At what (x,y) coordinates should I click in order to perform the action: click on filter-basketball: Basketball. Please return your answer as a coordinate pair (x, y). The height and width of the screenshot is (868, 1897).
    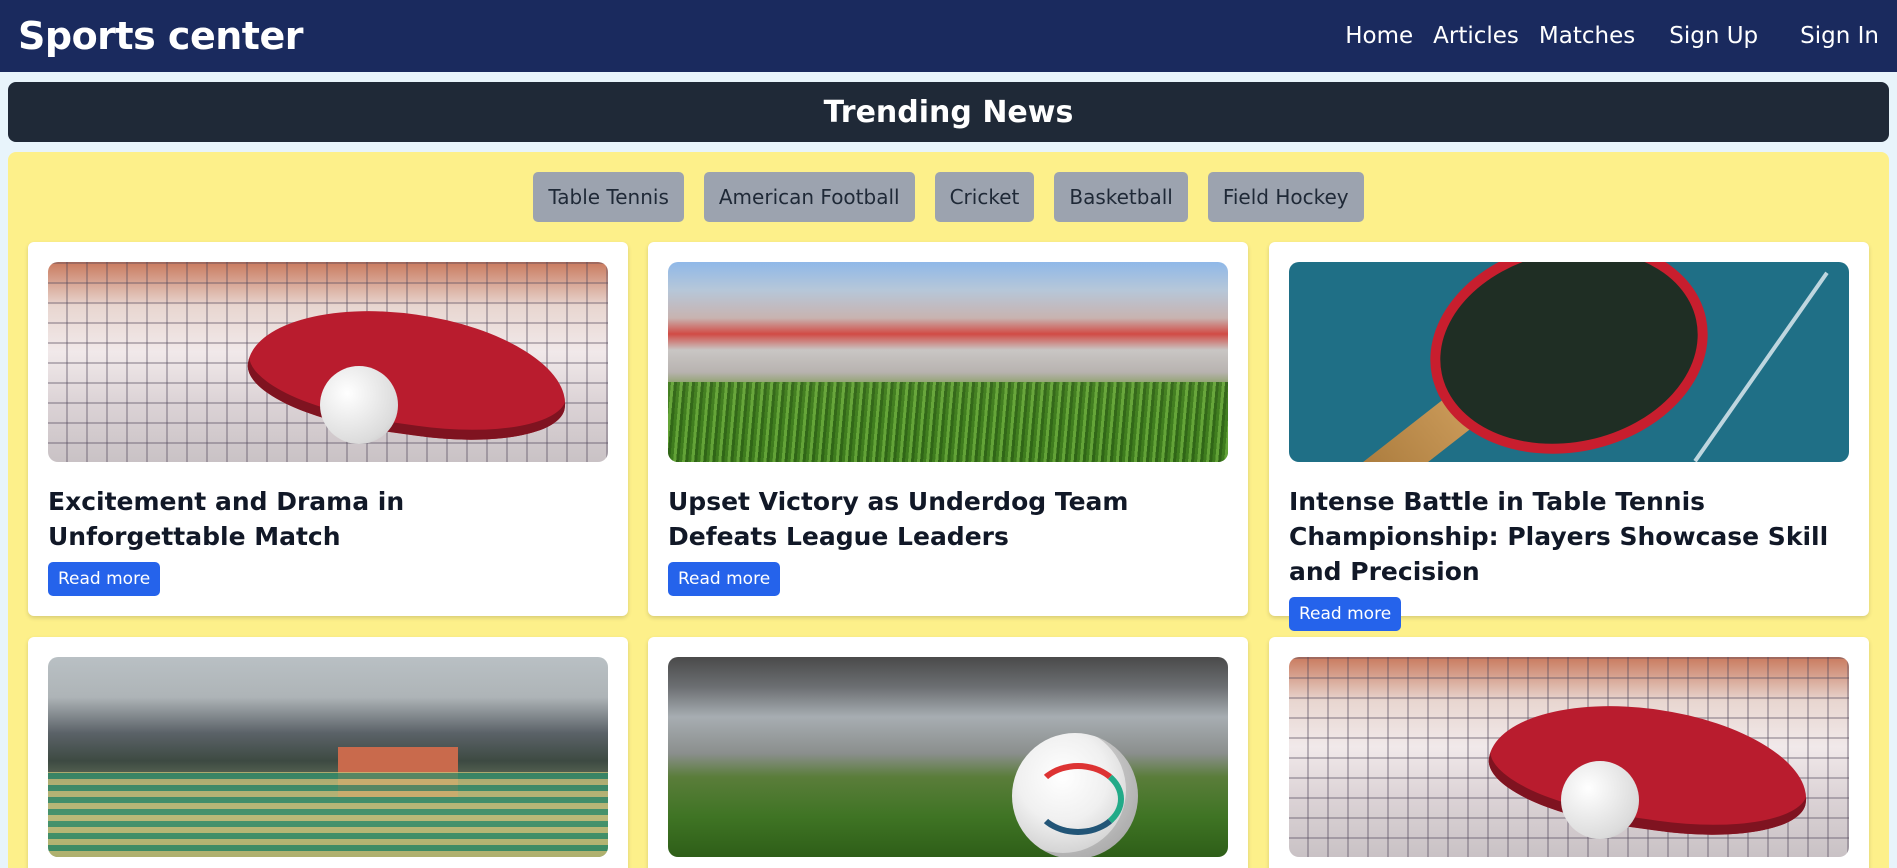
    Looking at the image, I should click on (1121, 197).